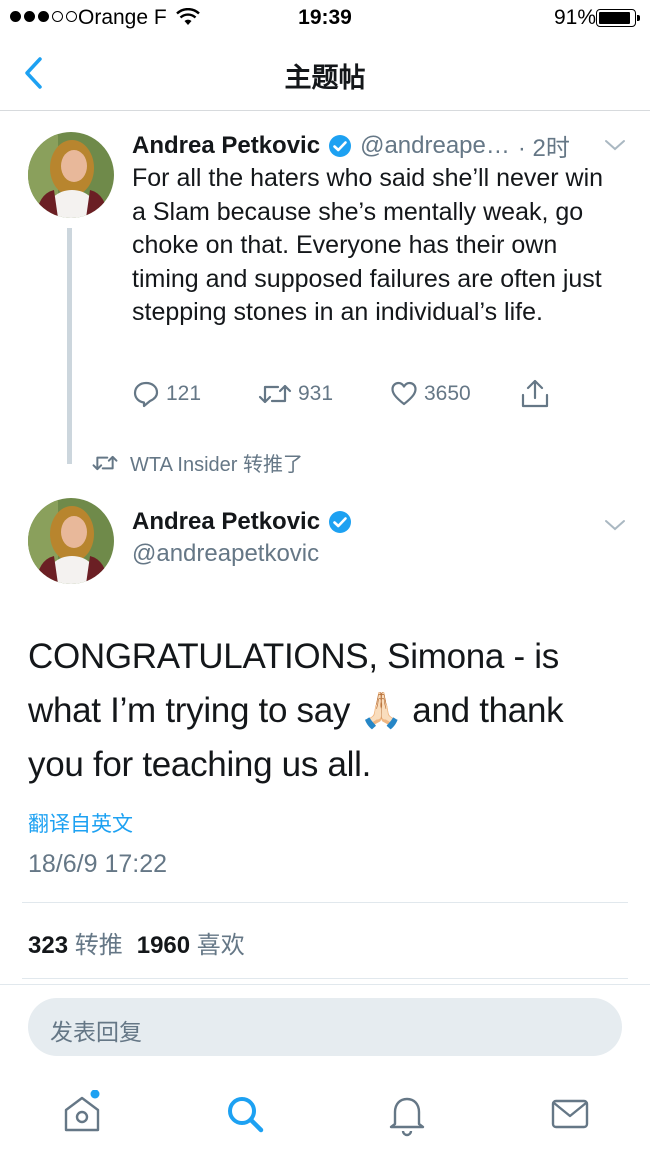 Image resolution: width=650 pixels, height=1156 pixels. What do you see at coordinates (407, 1117) in the screenshot?
I see `bell-icon` at bounding box center [407, 1117].